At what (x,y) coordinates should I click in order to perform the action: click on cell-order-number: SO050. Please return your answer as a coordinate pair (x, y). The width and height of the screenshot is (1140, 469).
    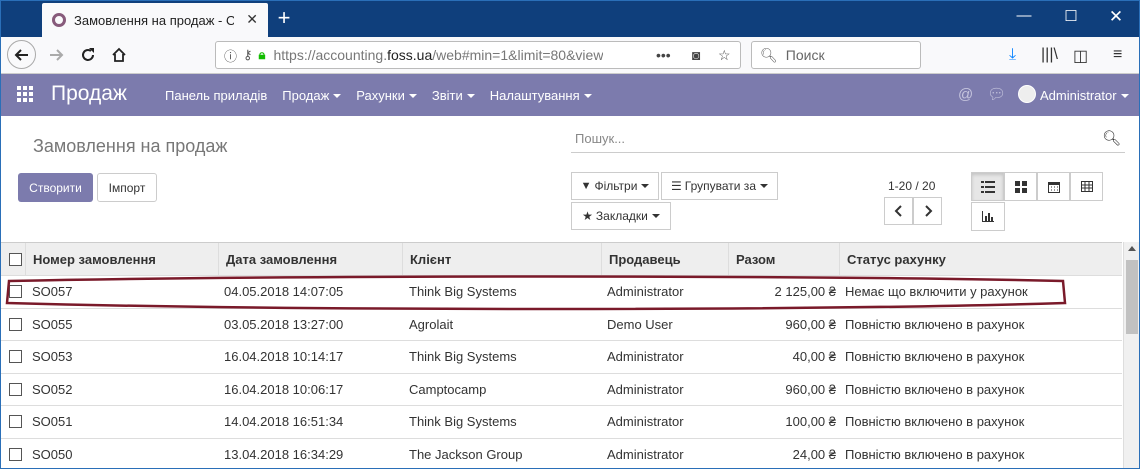
    Looking at the image, I should click on (52, 454).